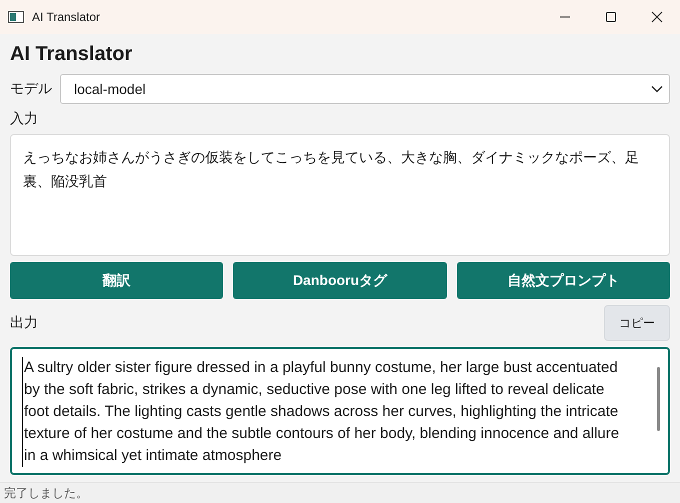  What do you see at coordinates (365, 89) in the screenshot?
I see `model-dropdown: local-model` at bounding box center [365, 89].